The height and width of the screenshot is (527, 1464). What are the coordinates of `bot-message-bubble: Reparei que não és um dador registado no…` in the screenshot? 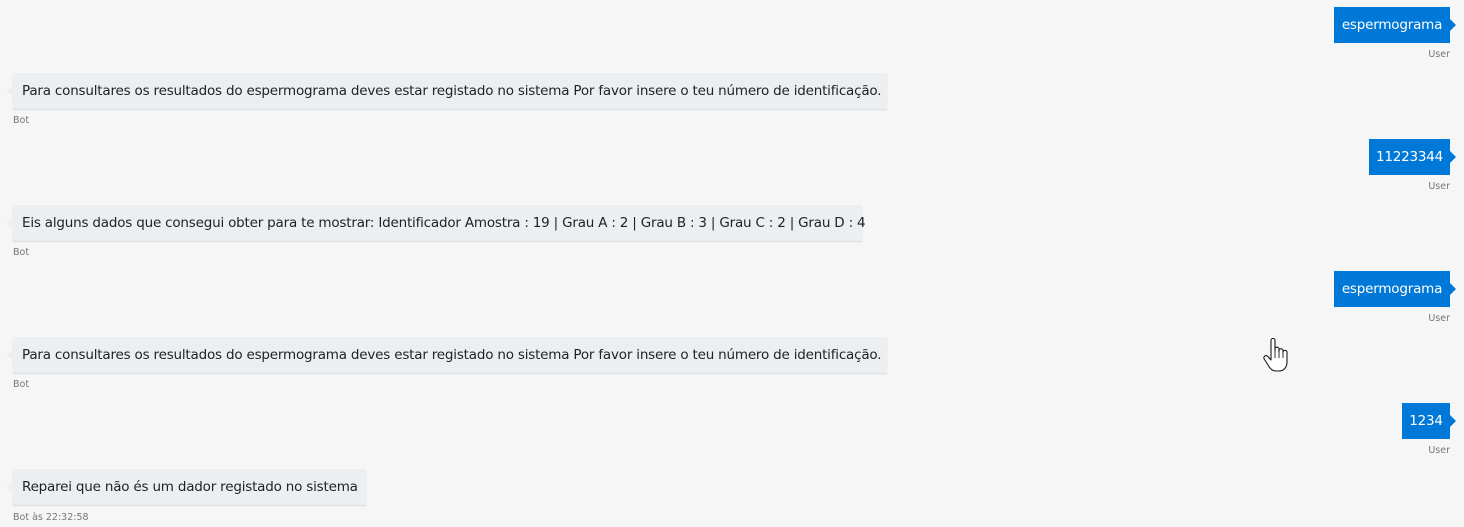 It's located at (186, 487).